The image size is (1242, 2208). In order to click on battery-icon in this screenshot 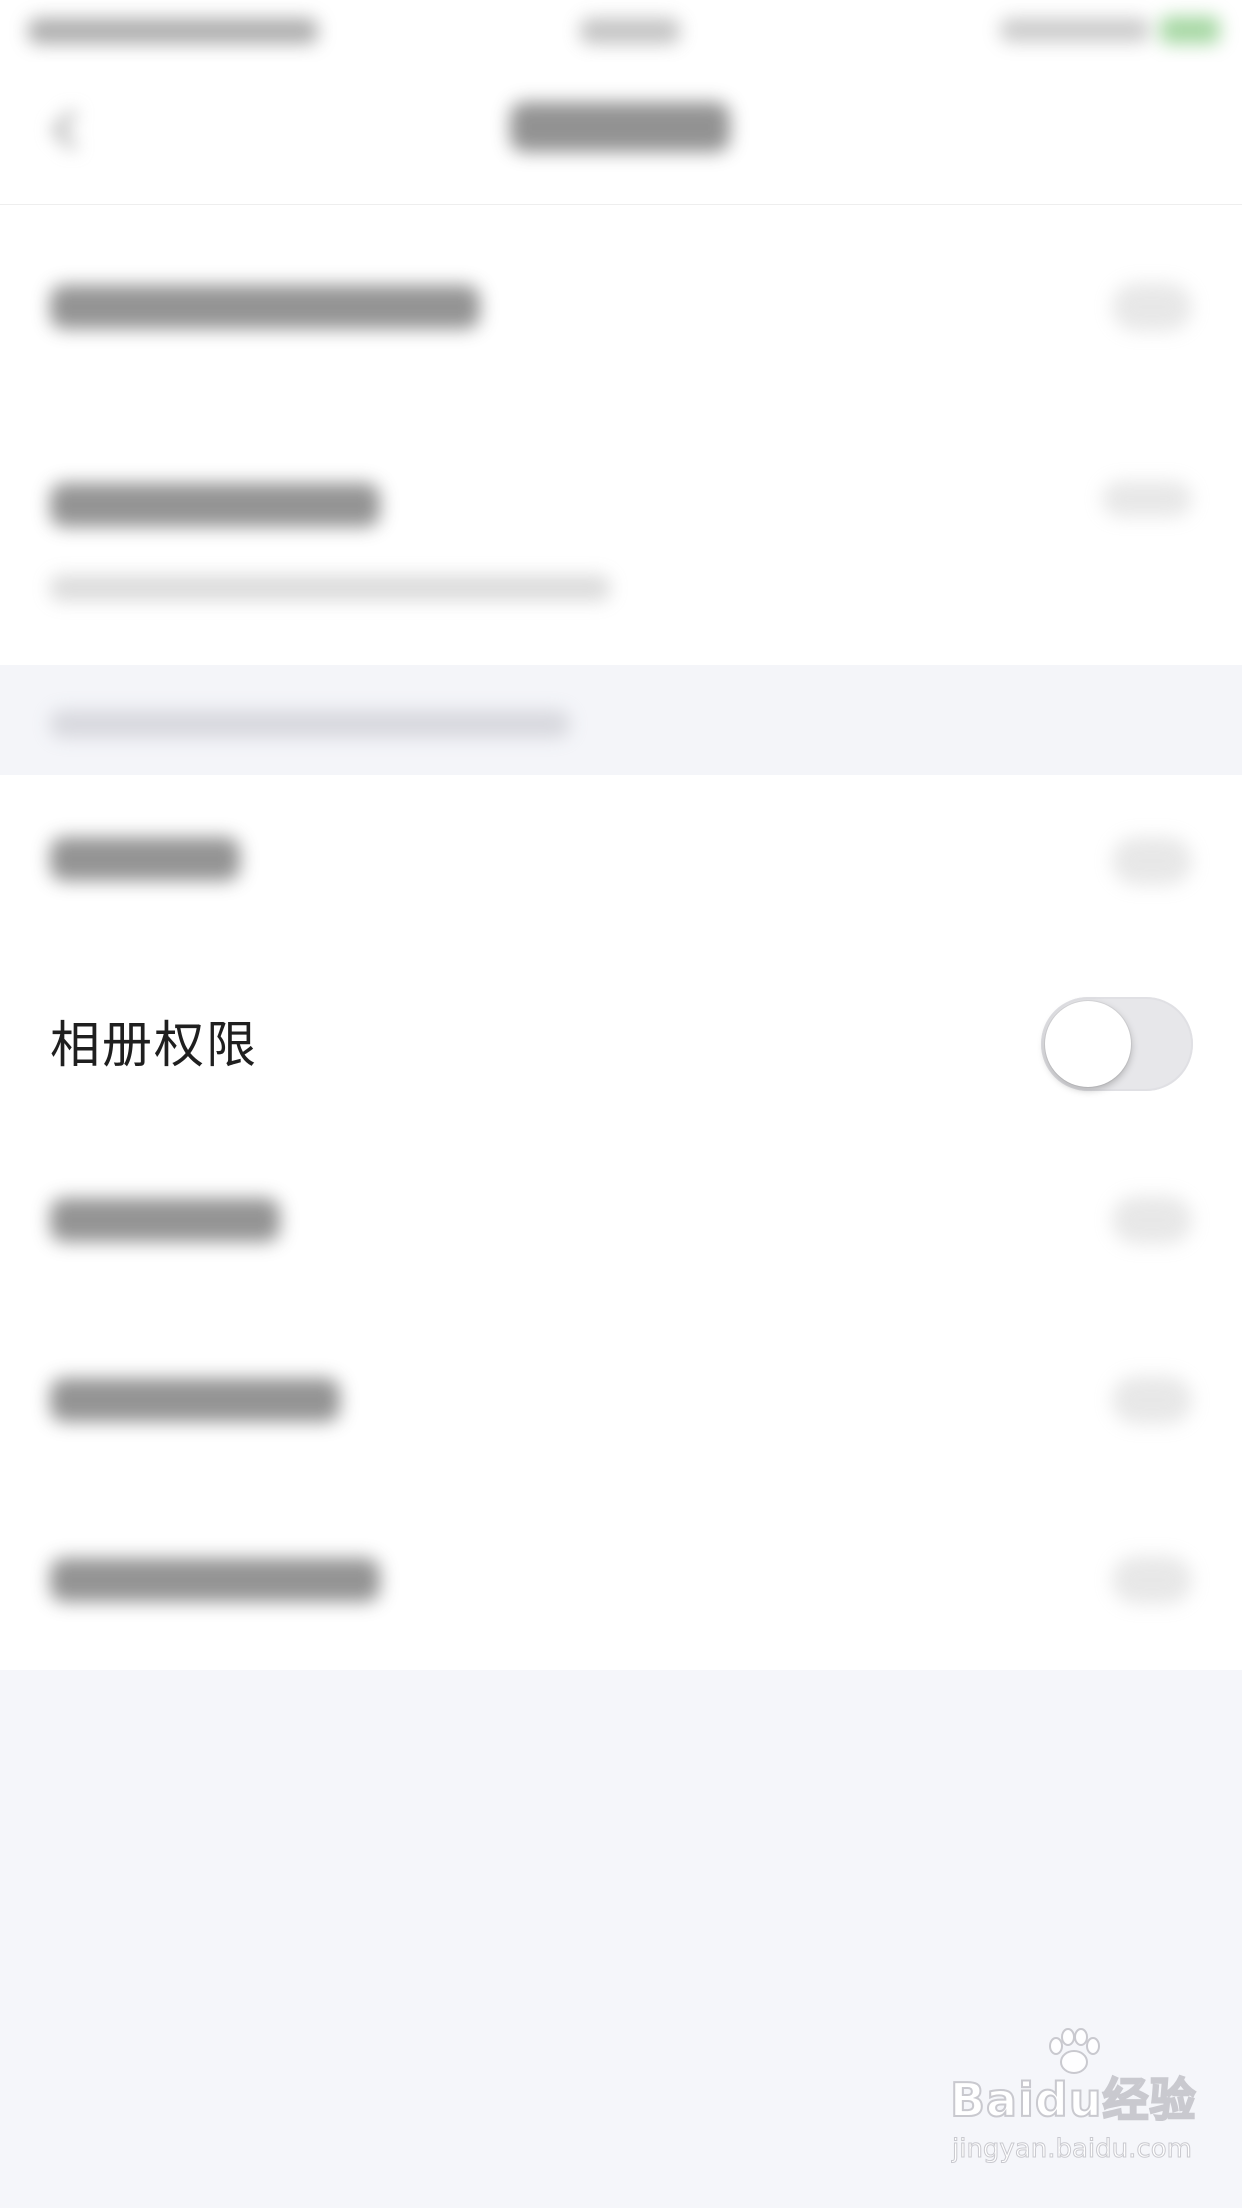, I will do `click(1190, 30)`.